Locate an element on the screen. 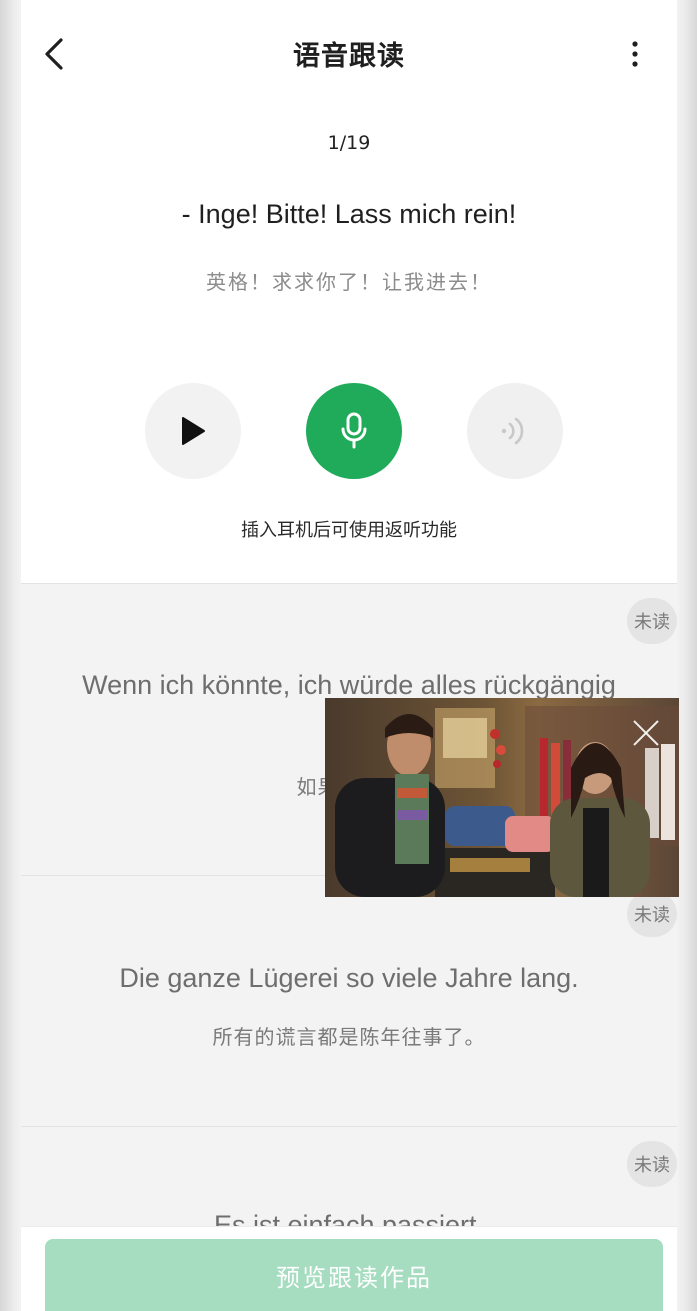 This screenshot has width=697, height=1311. play-button is located at coordinates (193, 431).